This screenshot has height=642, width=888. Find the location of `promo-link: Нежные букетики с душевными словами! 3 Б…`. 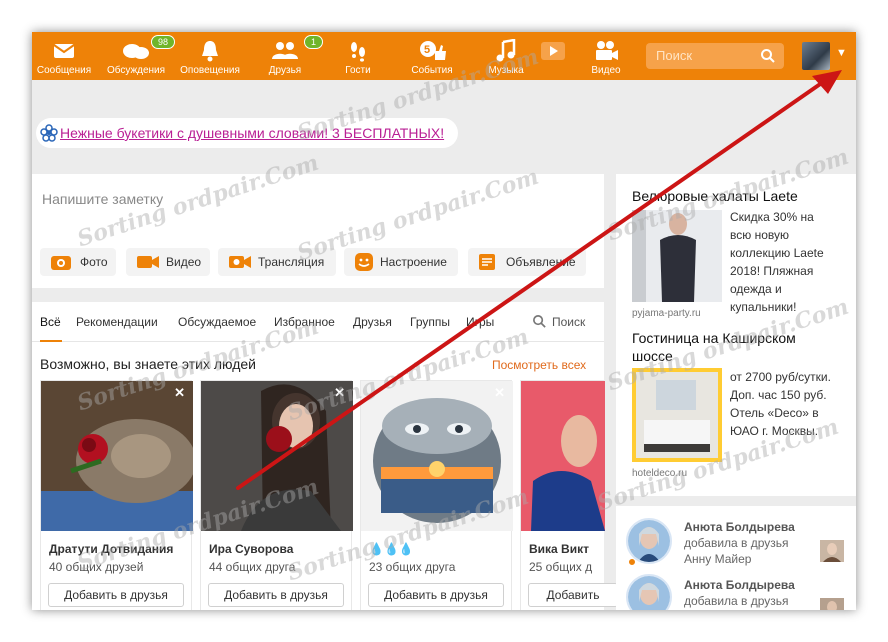

promo-link: Нежные букетики с душевными словами! 3 Б… is located at coordinates (252, 133).